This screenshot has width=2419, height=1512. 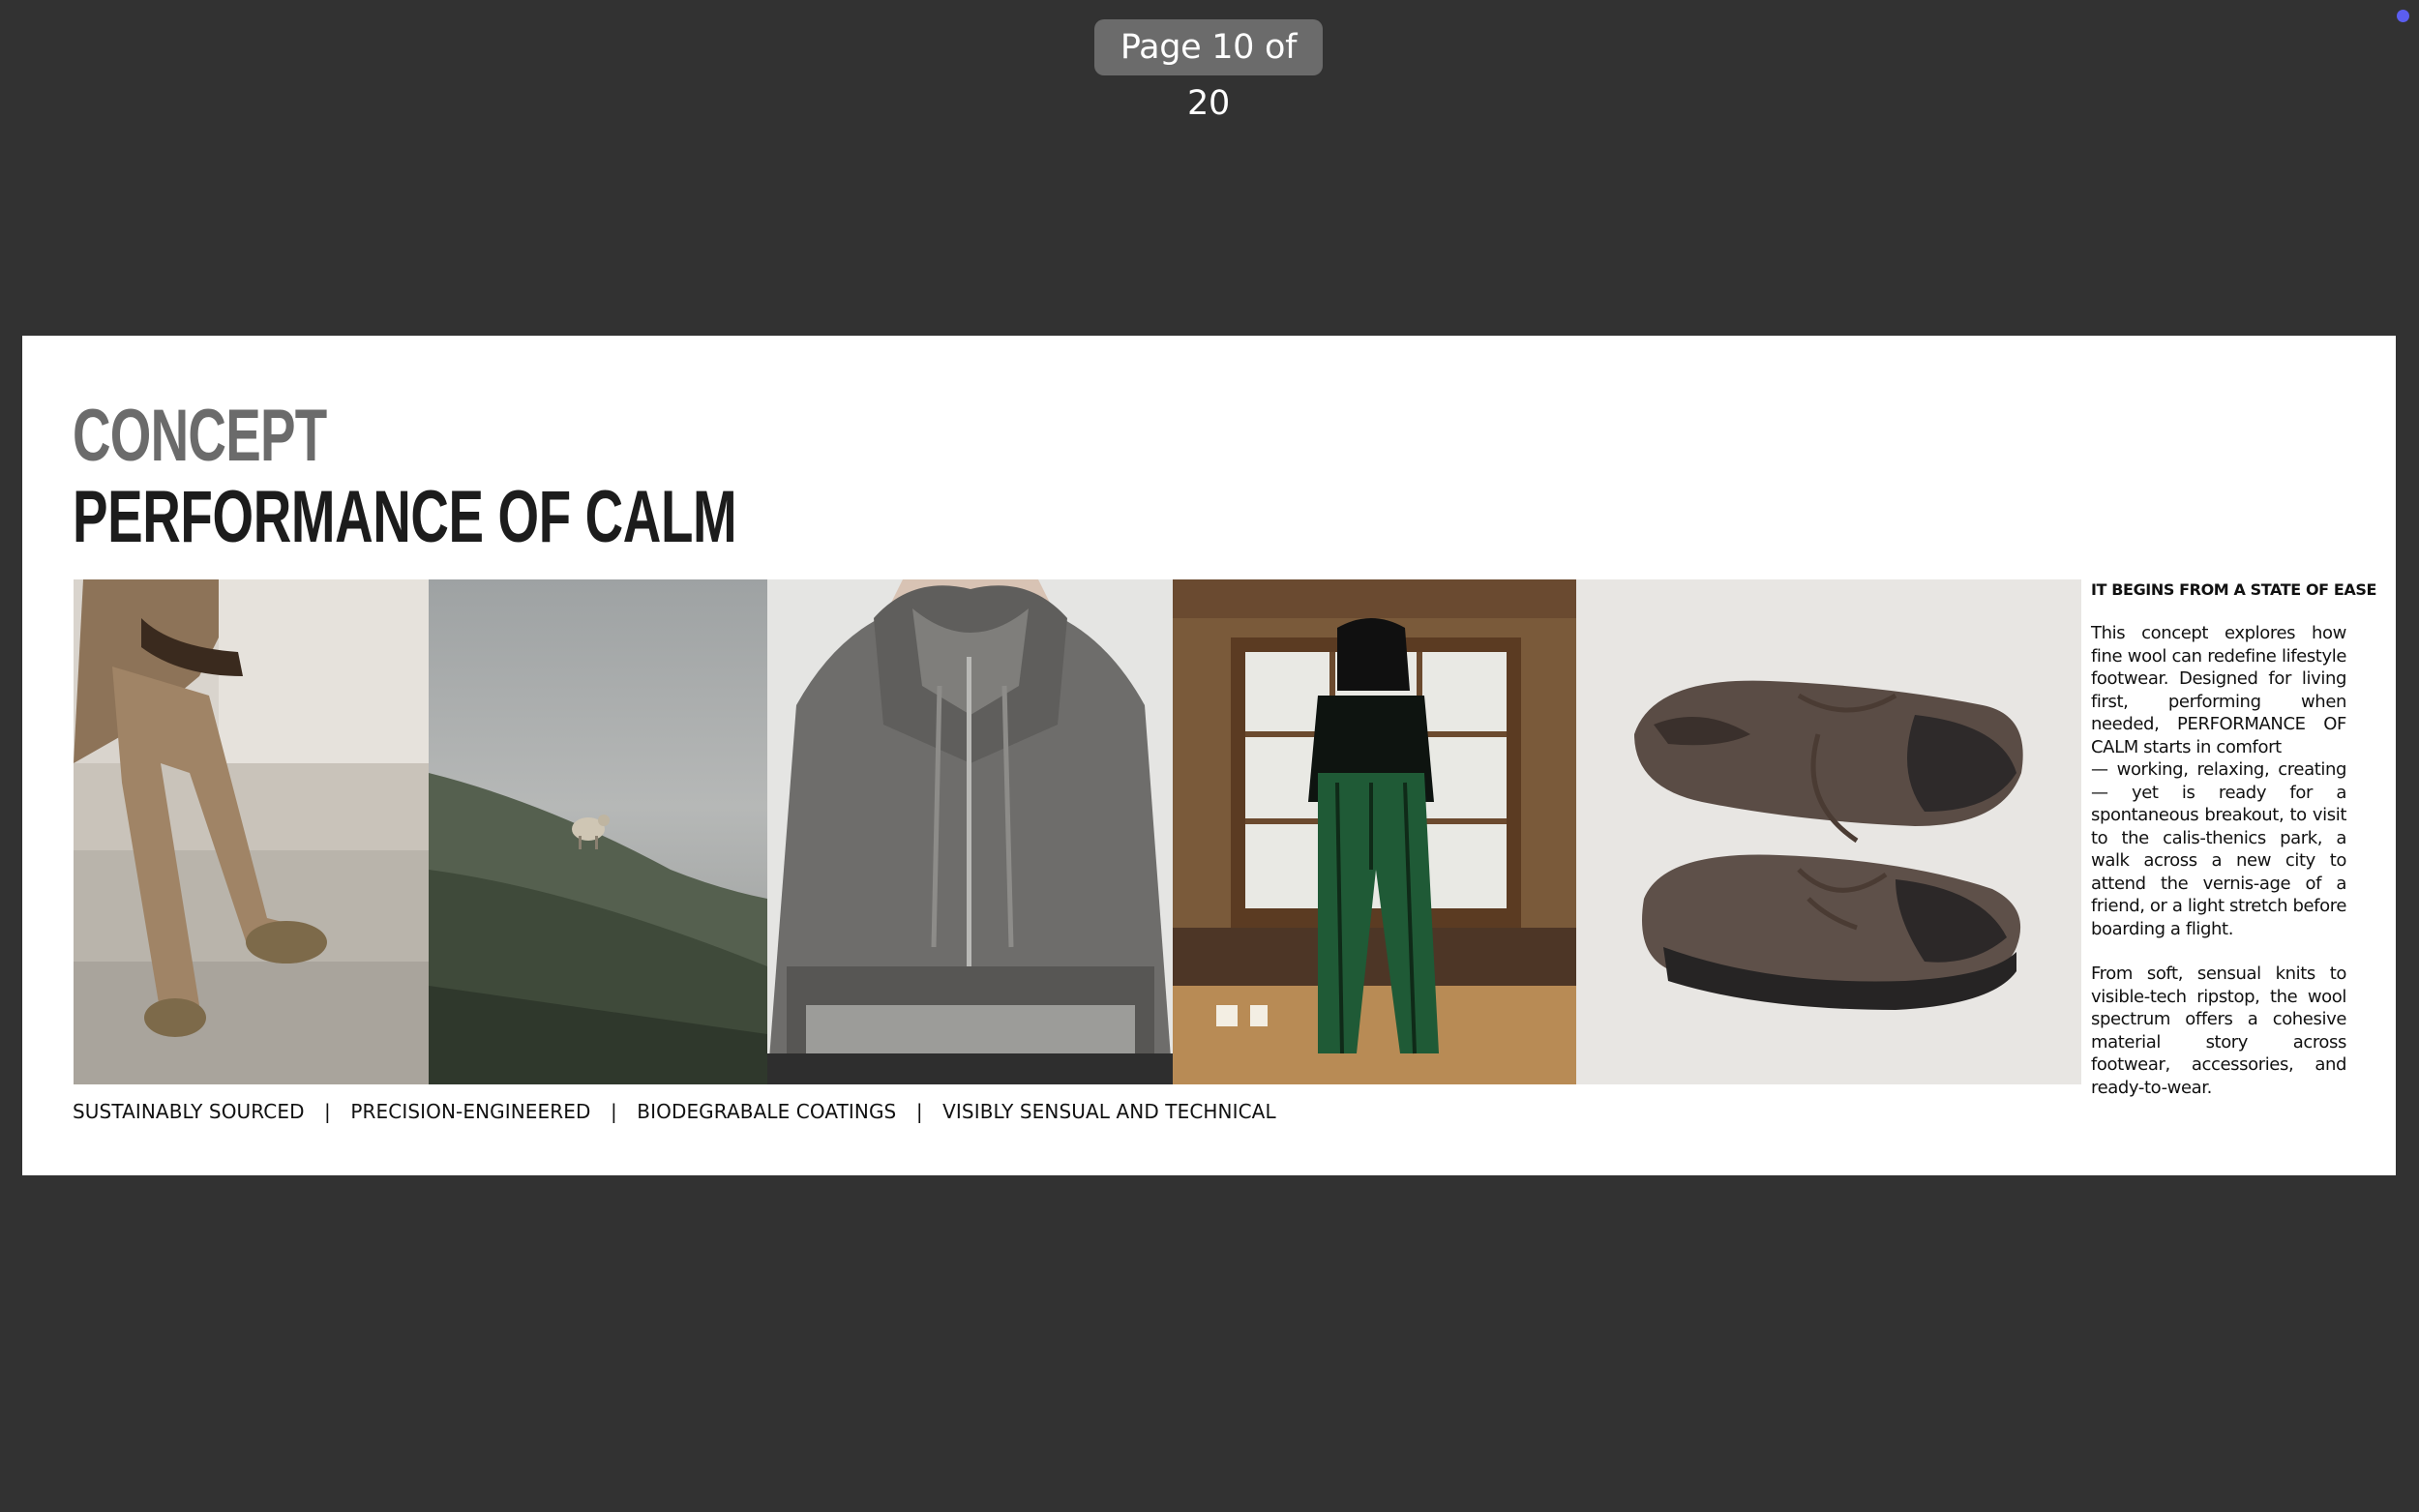 I want to click on tagline-item: VISIBLY SENSUAL AND TECHNICAL, so click(x=1109, y=1111).